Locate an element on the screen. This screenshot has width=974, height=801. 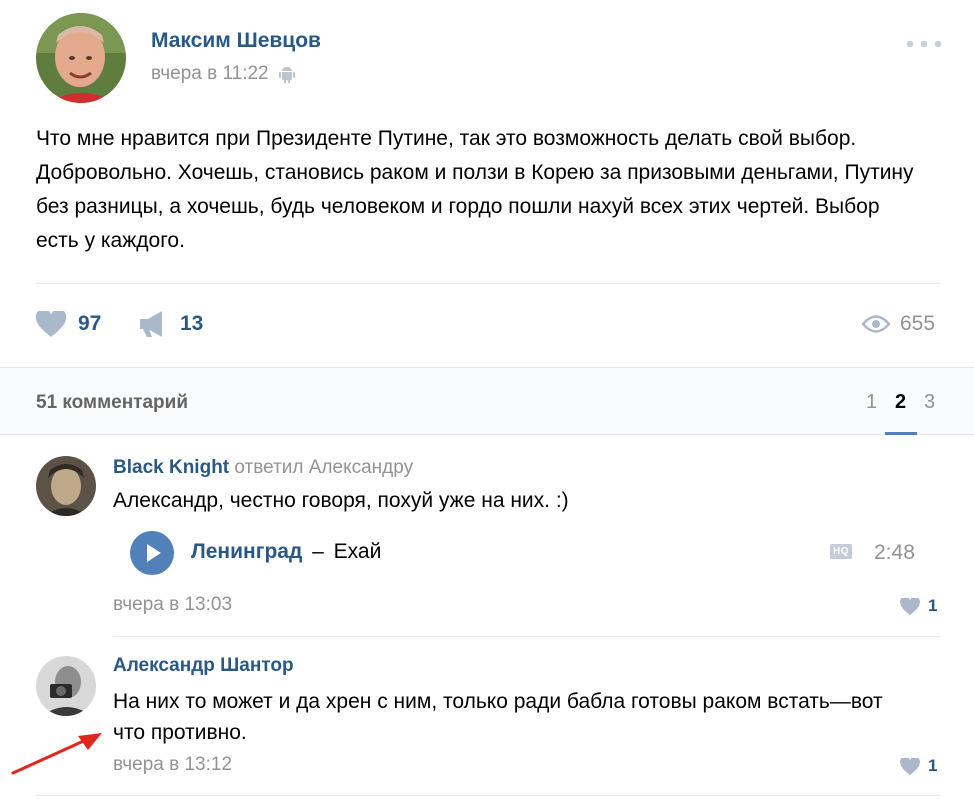
comment-divider is located at coordinates (526, 636).